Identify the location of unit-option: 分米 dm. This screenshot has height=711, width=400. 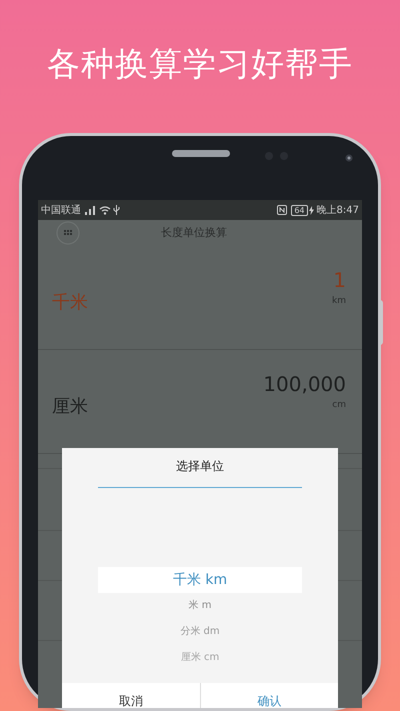
(200, 632).